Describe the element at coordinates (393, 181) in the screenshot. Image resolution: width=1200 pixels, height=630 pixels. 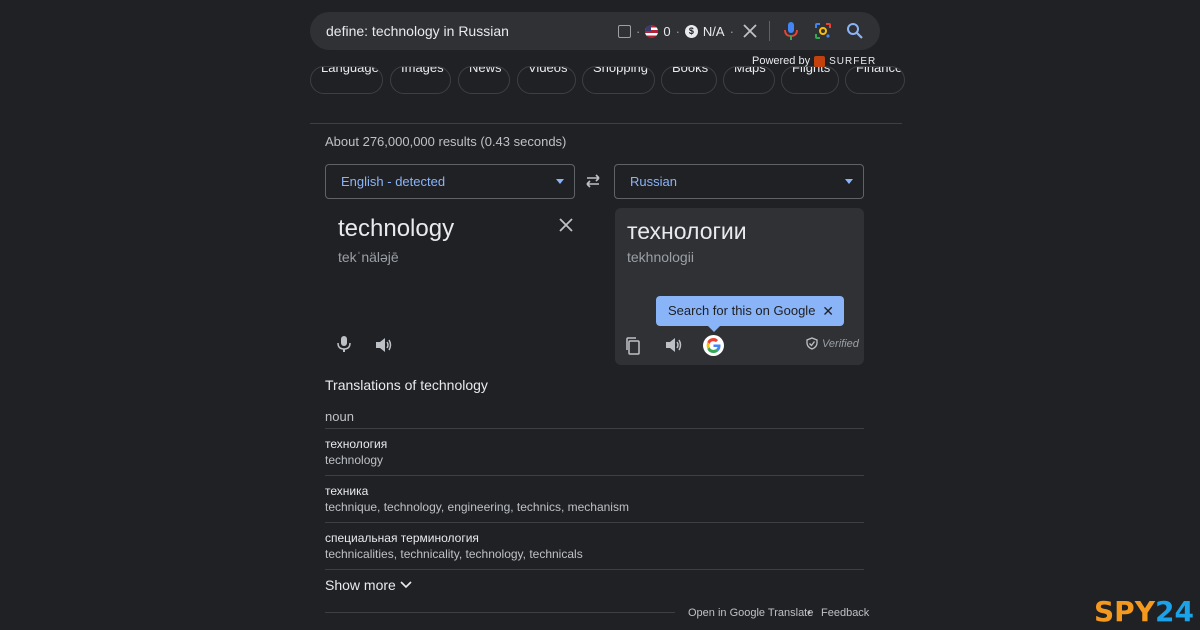
I see `source-language-label: English - detected` at that location.